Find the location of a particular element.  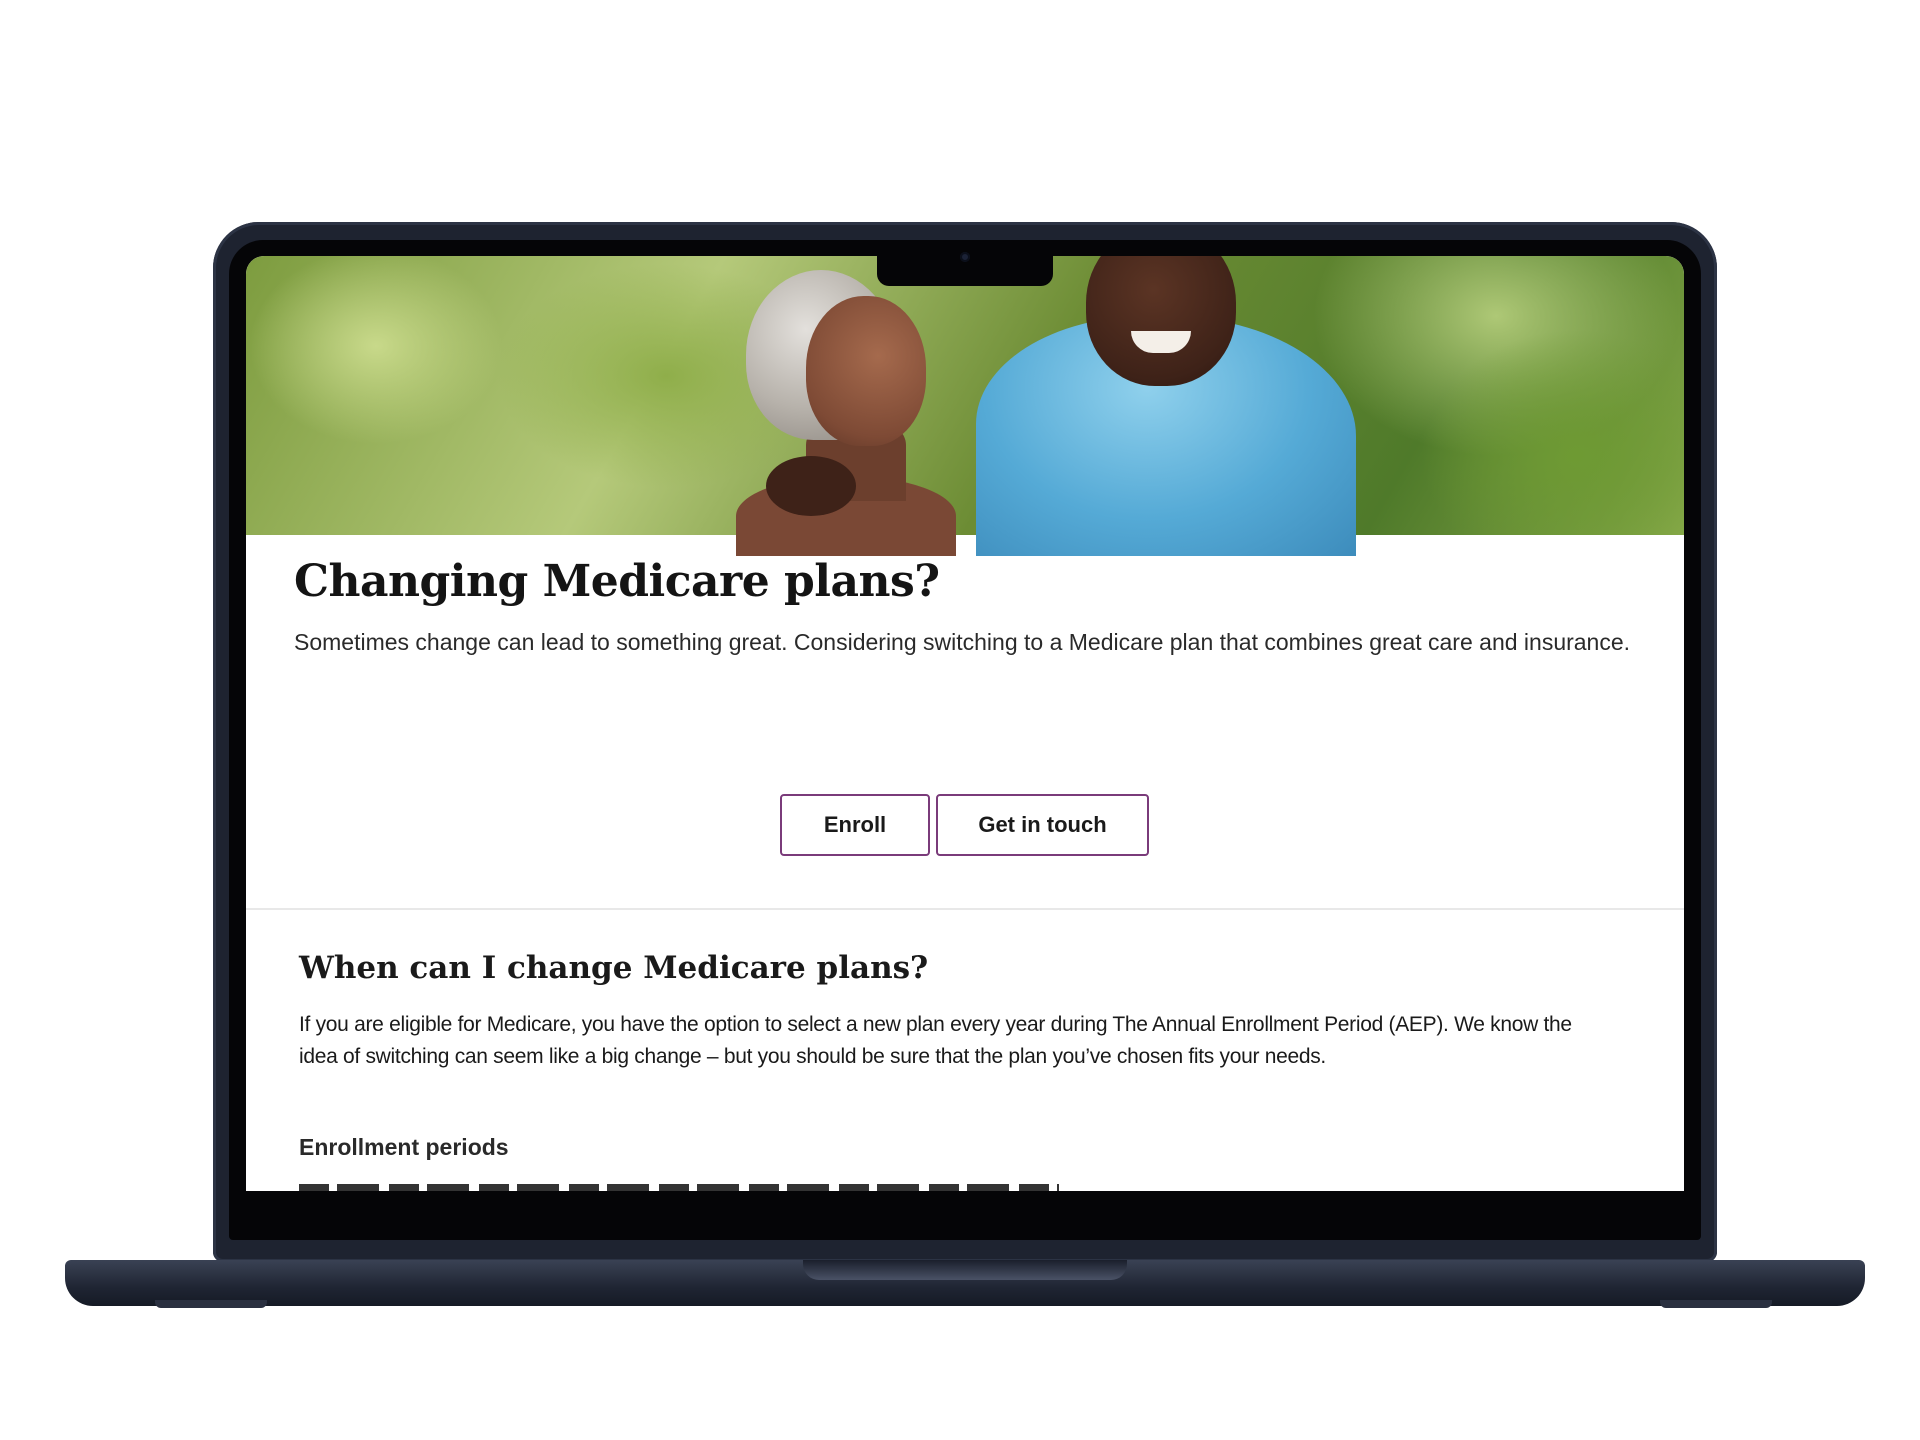

screen-chin is located at coordinates (965, 1204).